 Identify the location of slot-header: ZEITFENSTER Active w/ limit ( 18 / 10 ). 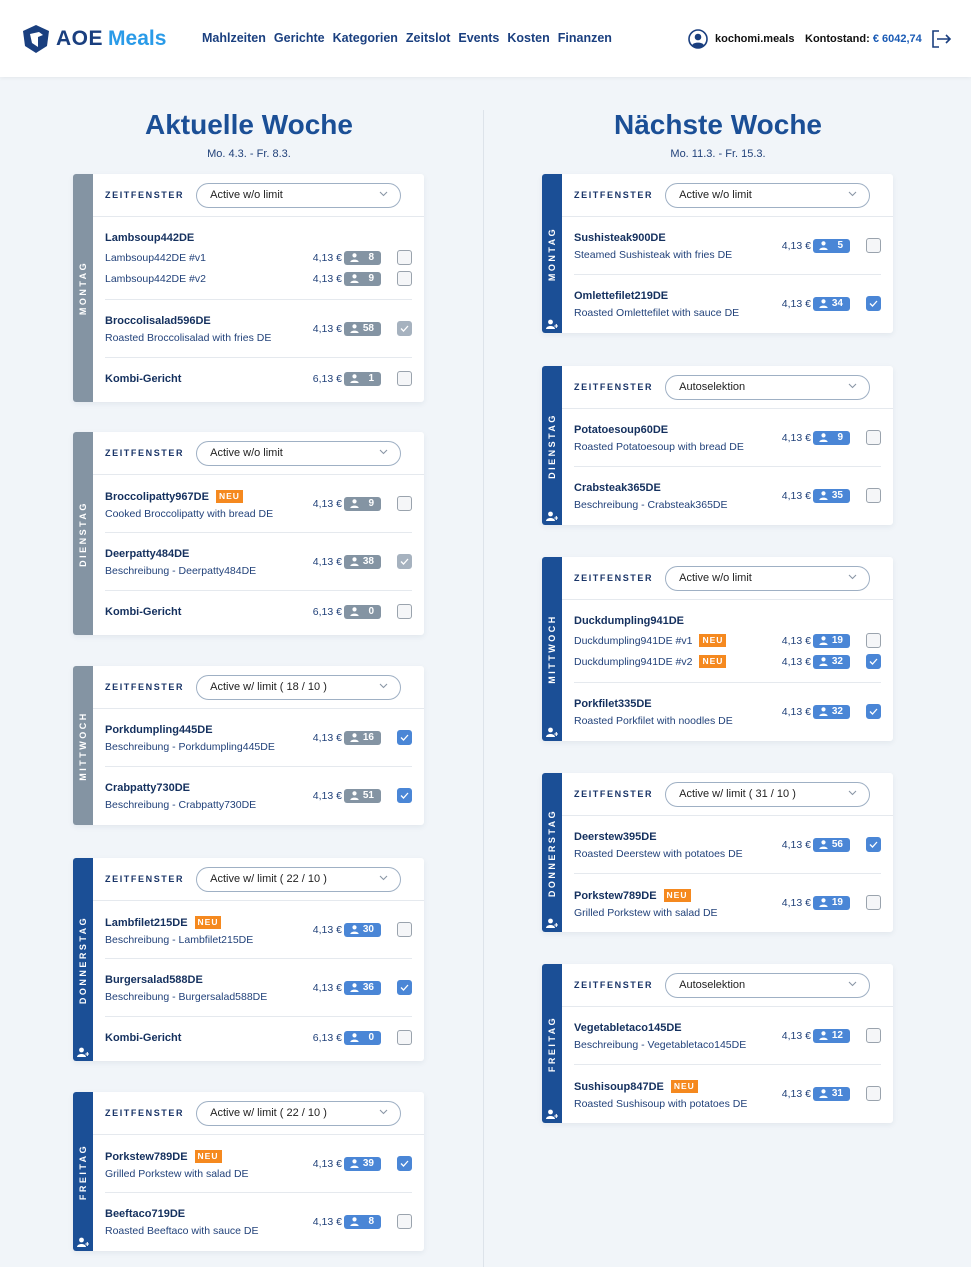
(258, 687).